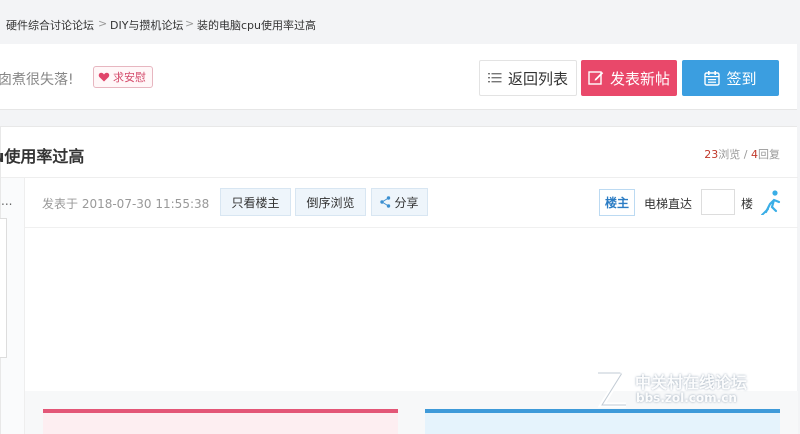 The width and height of the screenshot is (800, 434). I want to click on elevator-go-icon, so click(771, 202).